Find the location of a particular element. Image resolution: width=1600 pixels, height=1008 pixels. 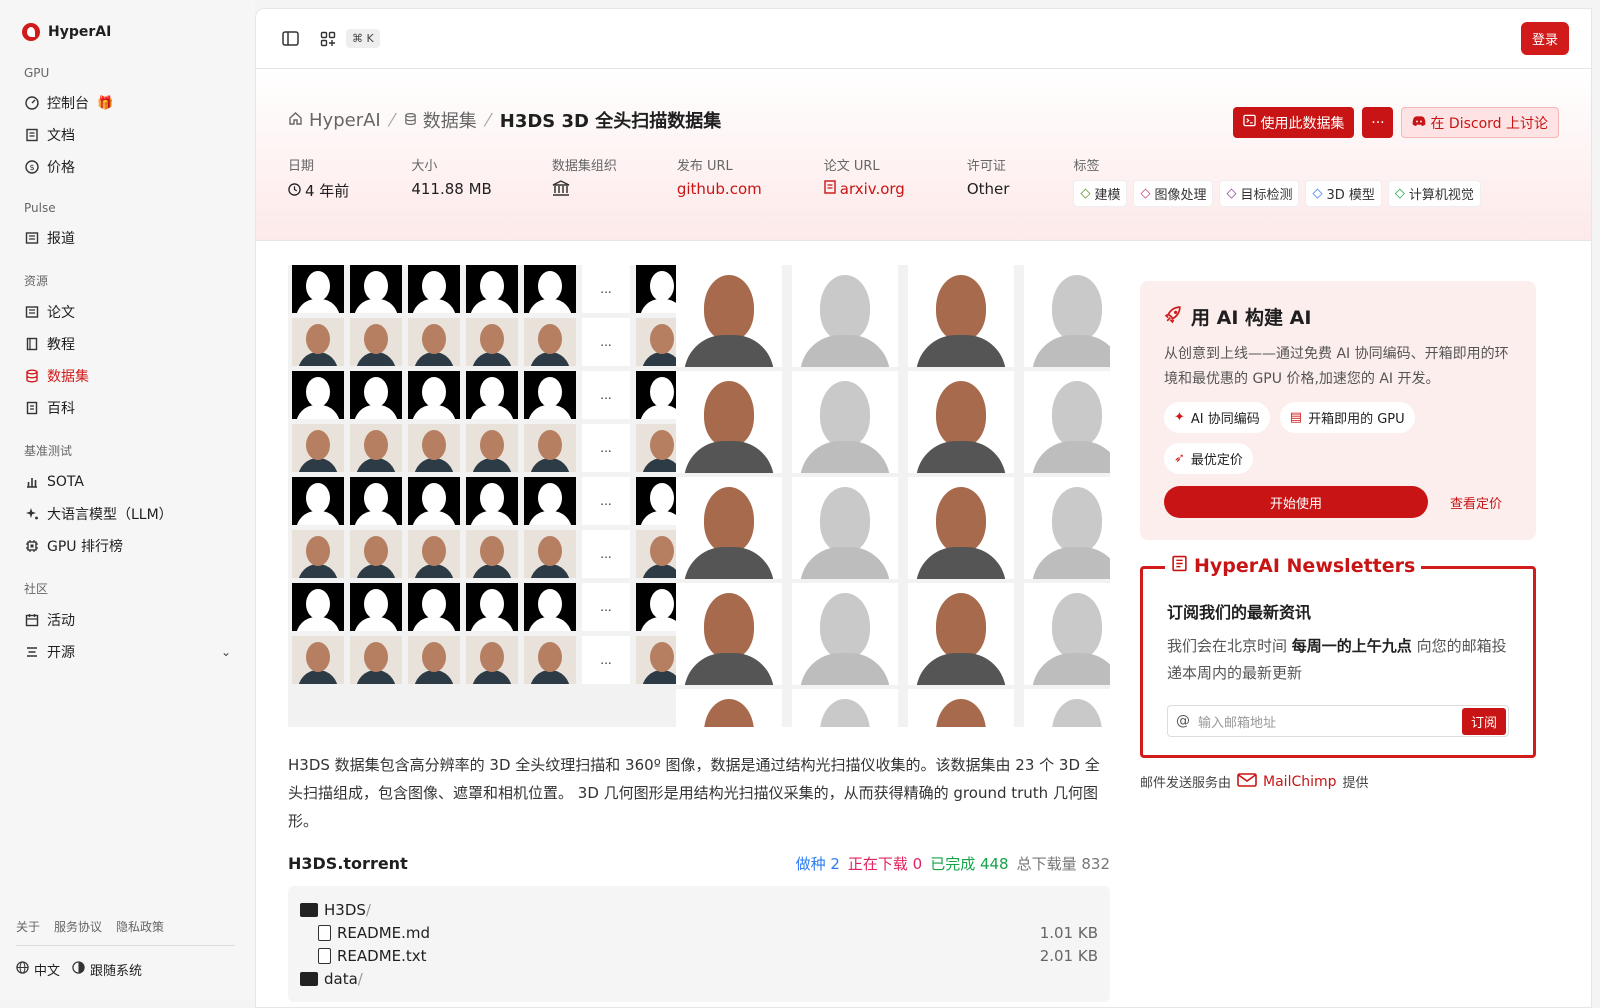

use-dataset-button: 使用此数据集 is located at coordinates (1294, 122).